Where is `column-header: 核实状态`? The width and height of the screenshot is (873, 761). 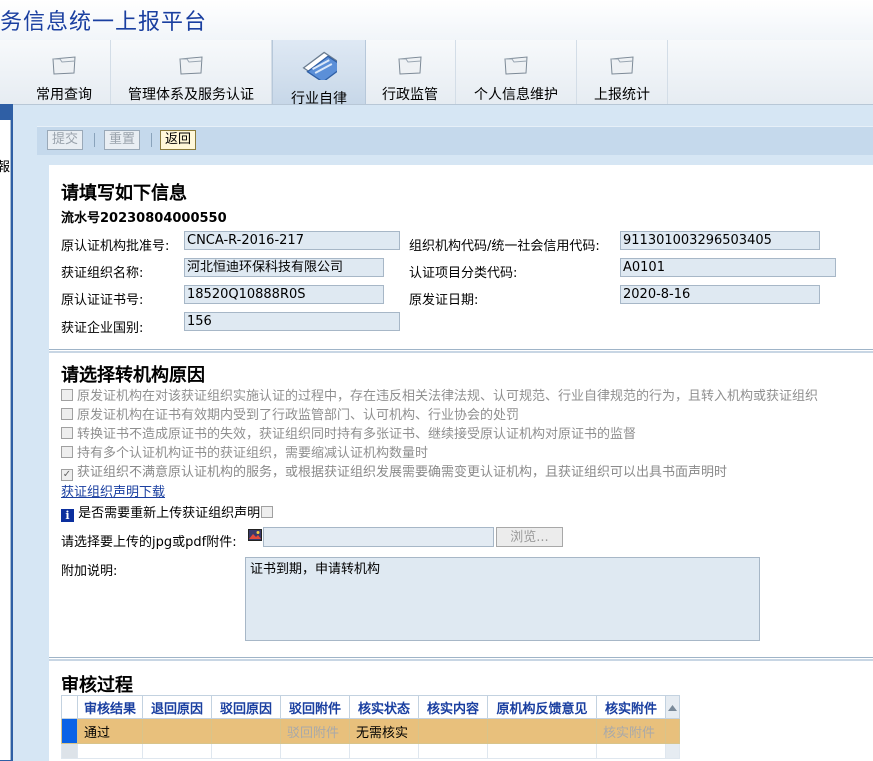 column-header: 核实状态 is located at coordinates (384, 707).